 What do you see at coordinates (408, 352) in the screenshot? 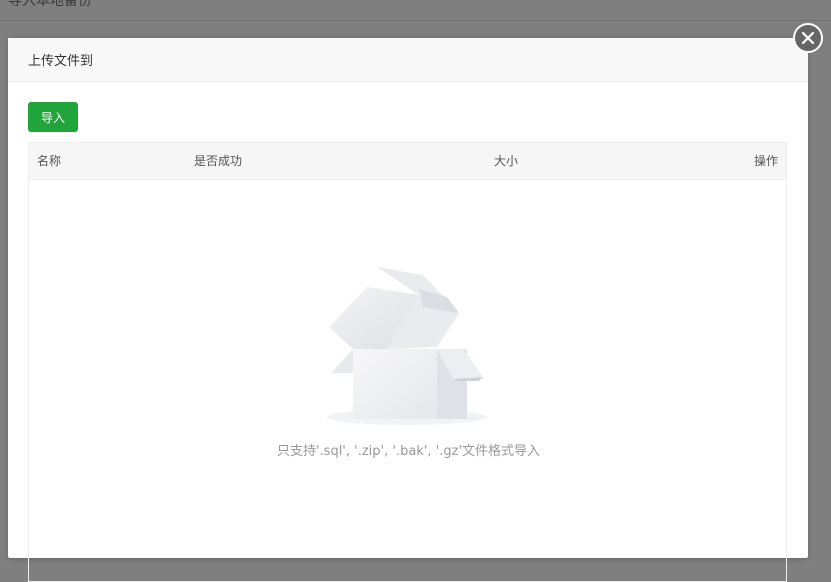
I see `empty-box-icon` at bounding box center [408, 352].